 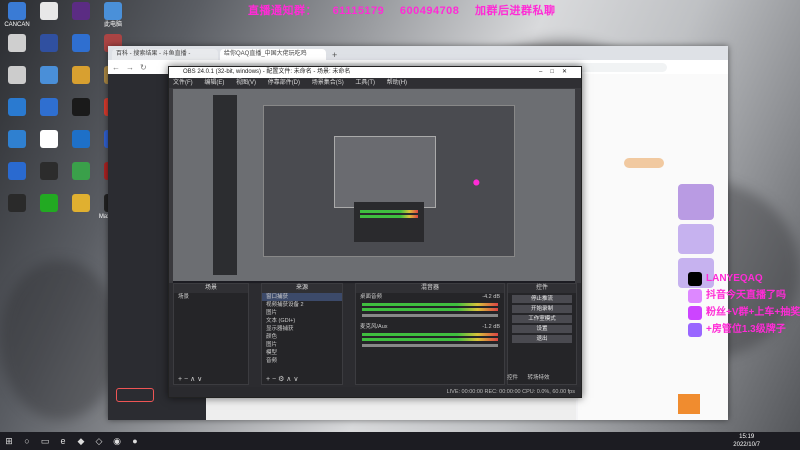 I want to click on browser-tab-active: 给你QAQ直播_中国大佬玩吃鸡, so click(x=273, y=54).